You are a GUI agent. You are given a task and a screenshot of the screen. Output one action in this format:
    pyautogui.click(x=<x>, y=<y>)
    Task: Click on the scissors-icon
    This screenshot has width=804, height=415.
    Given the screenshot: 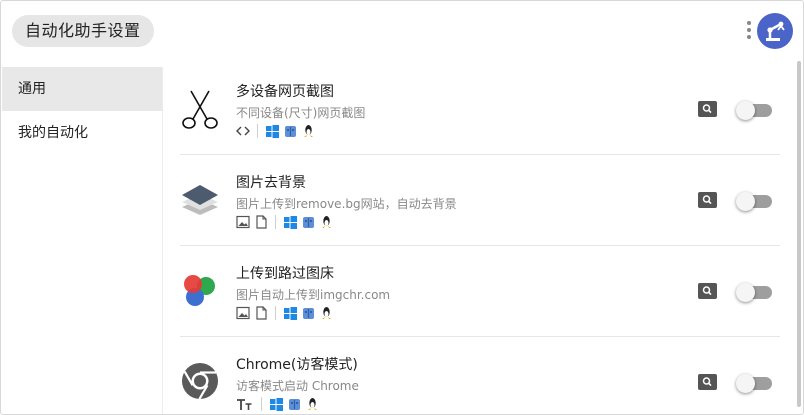 What is the action you would take?
    pyautogui.click(x=200, y=106)
    